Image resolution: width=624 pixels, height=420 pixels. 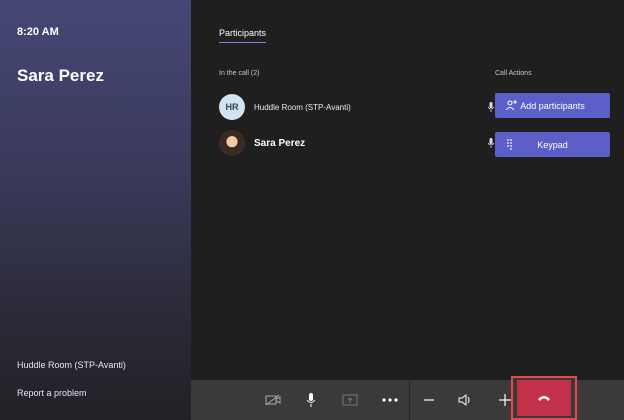 I want to click on keypad-icon, so click(x=511, y=145).